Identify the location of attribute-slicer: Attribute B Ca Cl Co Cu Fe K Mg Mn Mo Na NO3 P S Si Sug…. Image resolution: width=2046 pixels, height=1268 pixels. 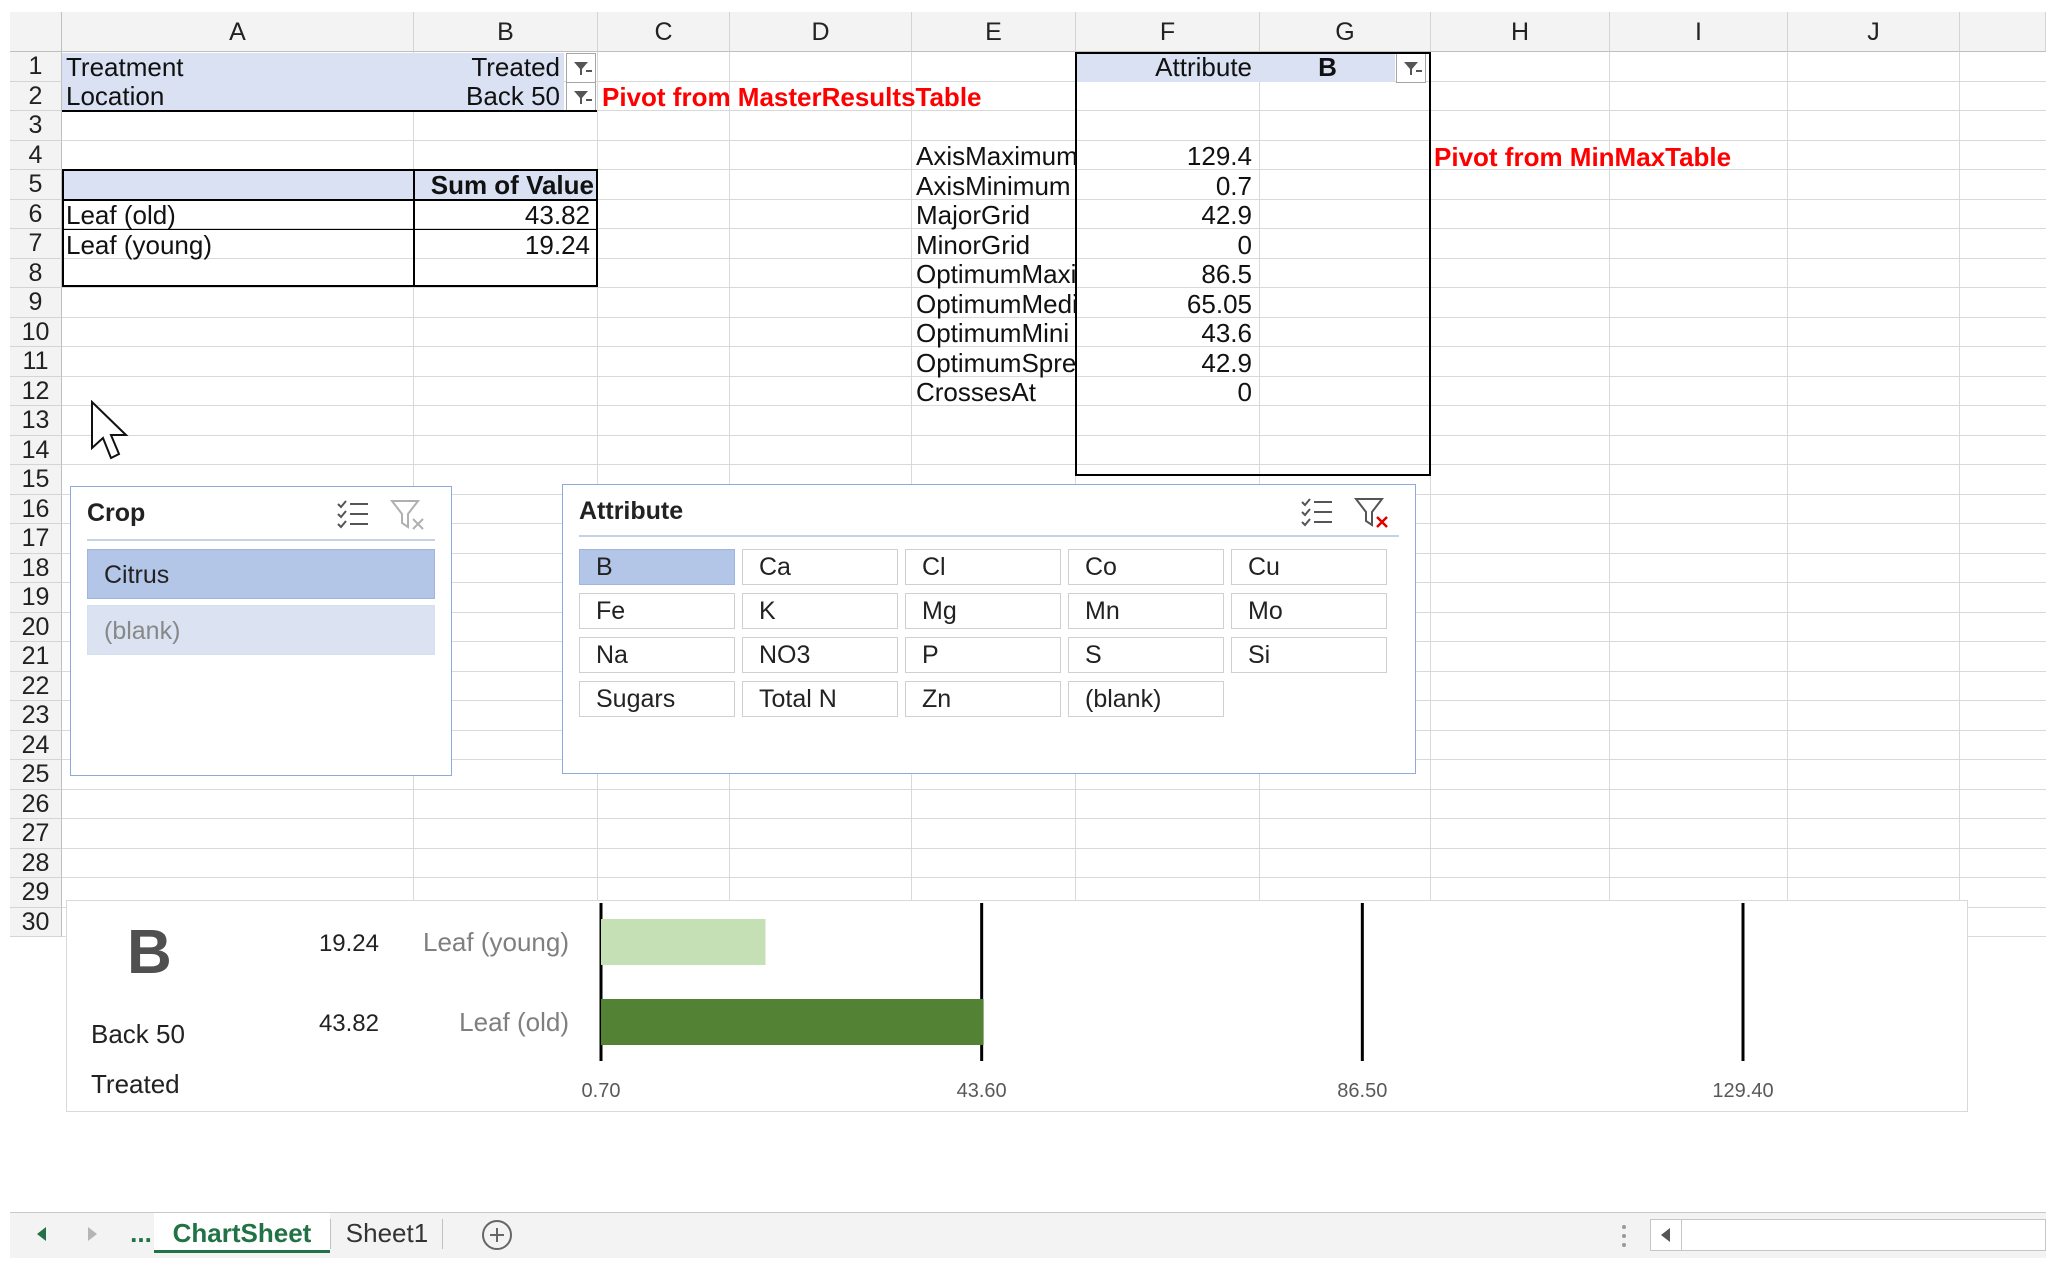
(989, 629).